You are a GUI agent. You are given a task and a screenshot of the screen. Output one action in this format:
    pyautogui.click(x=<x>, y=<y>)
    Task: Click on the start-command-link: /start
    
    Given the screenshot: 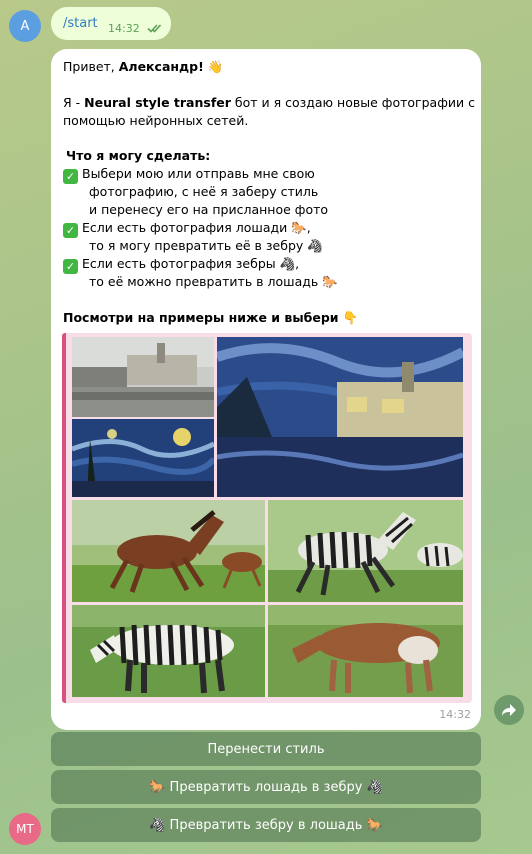 What is the action you would take?
    pyautogui.click(x=80, y=23)
    